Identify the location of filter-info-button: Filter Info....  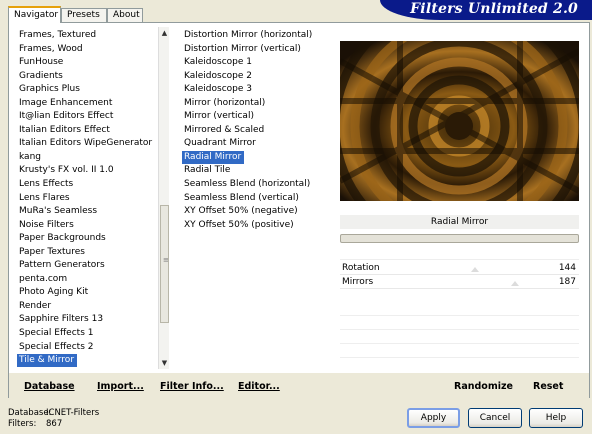
(192, 386).